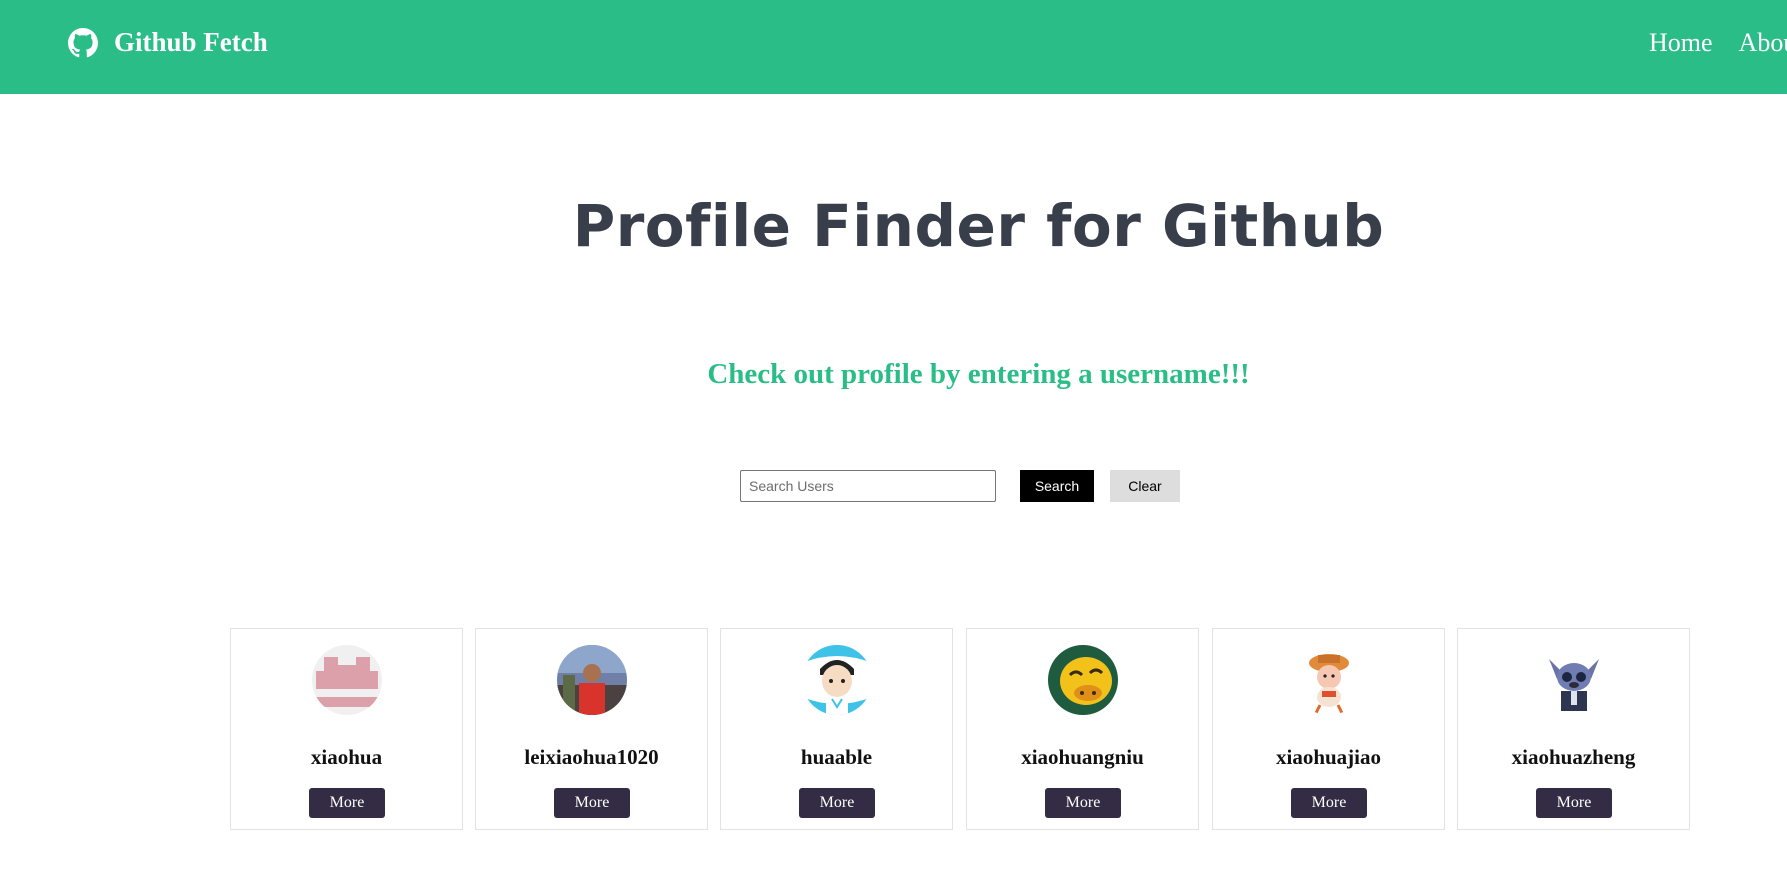  Describe the element at coordinates (1681, 42) in the screenshot. I see `nav-home-link: Home` at that location.